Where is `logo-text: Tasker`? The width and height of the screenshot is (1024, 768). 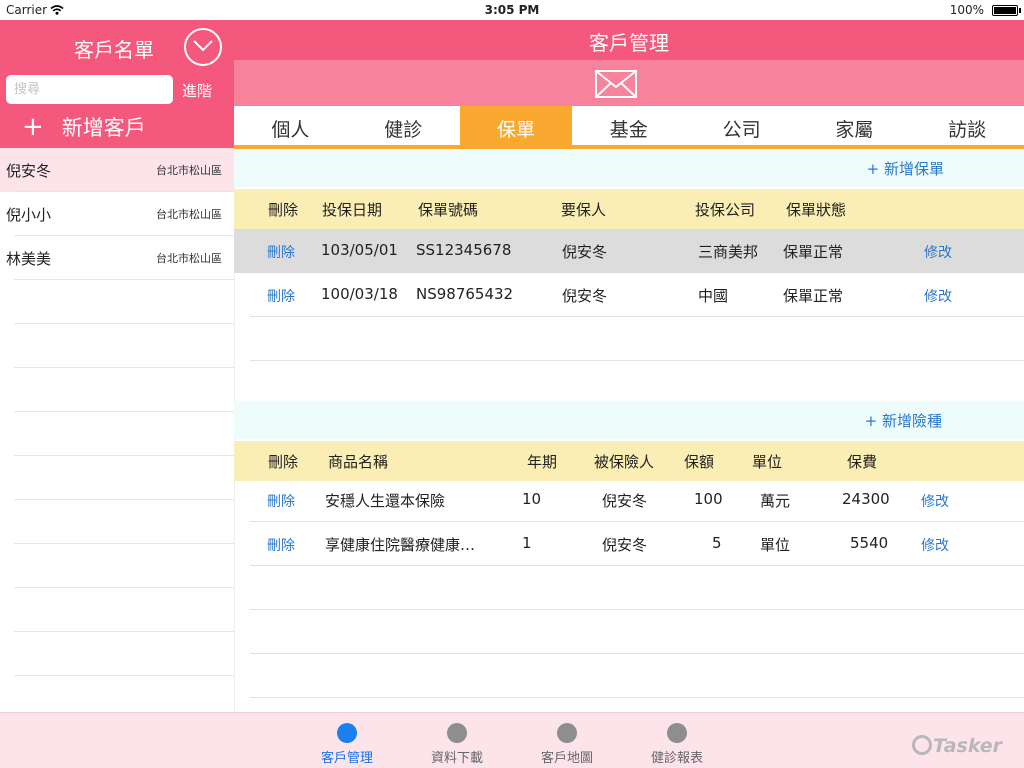 logo-text: Tasker is located at coordinates (968, 746).